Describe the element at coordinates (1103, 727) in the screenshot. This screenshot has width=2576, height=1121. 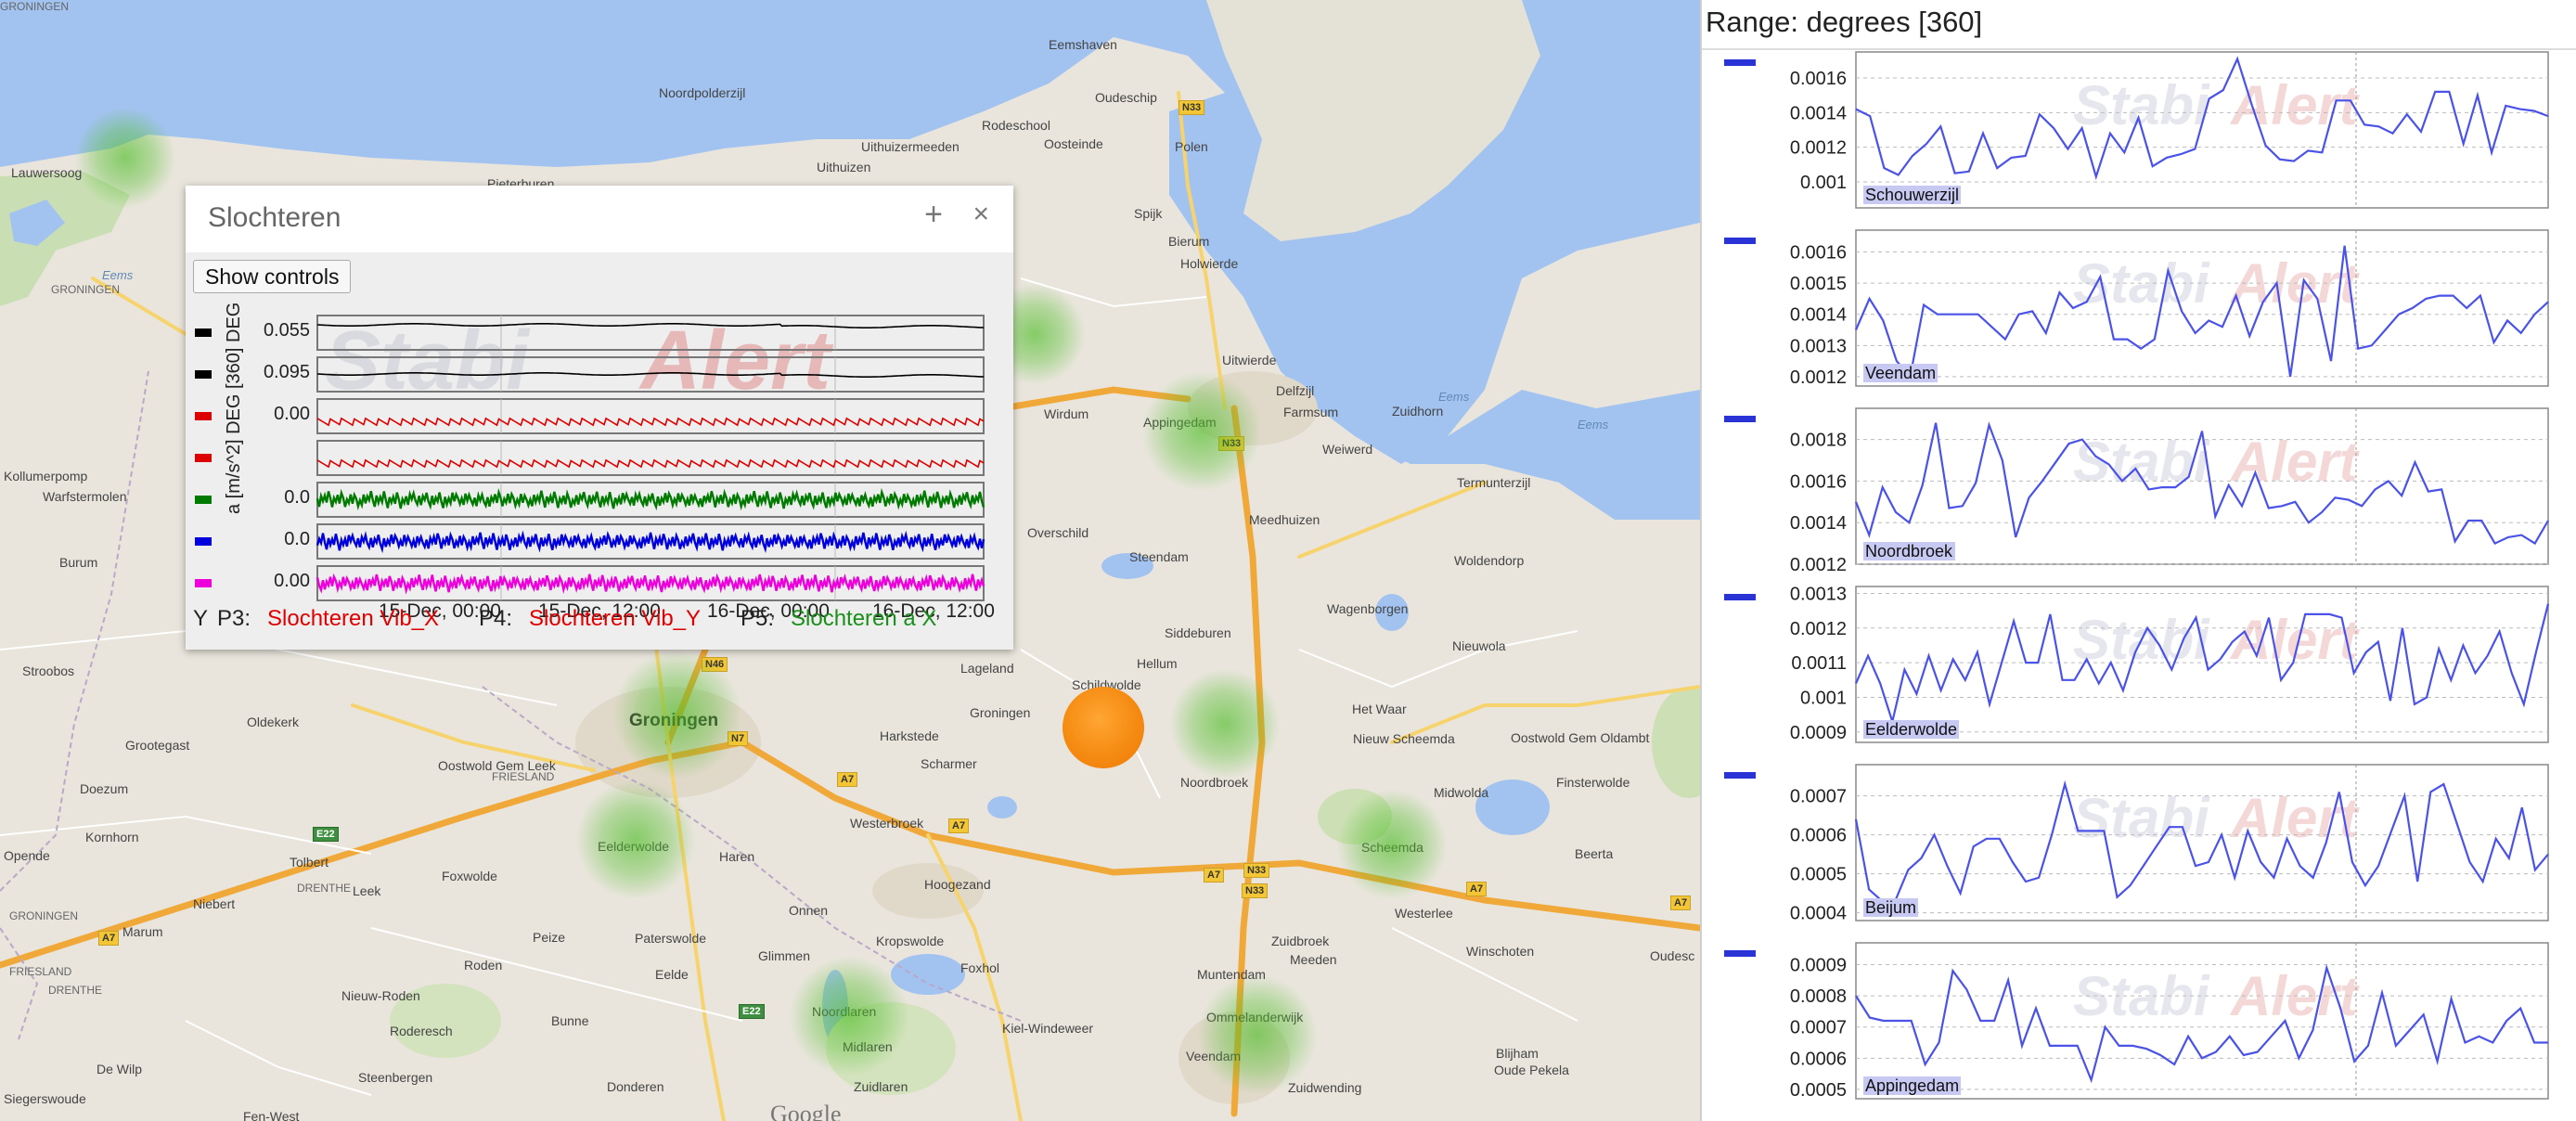
I see `earthquake-marker-slochteren` at that location.